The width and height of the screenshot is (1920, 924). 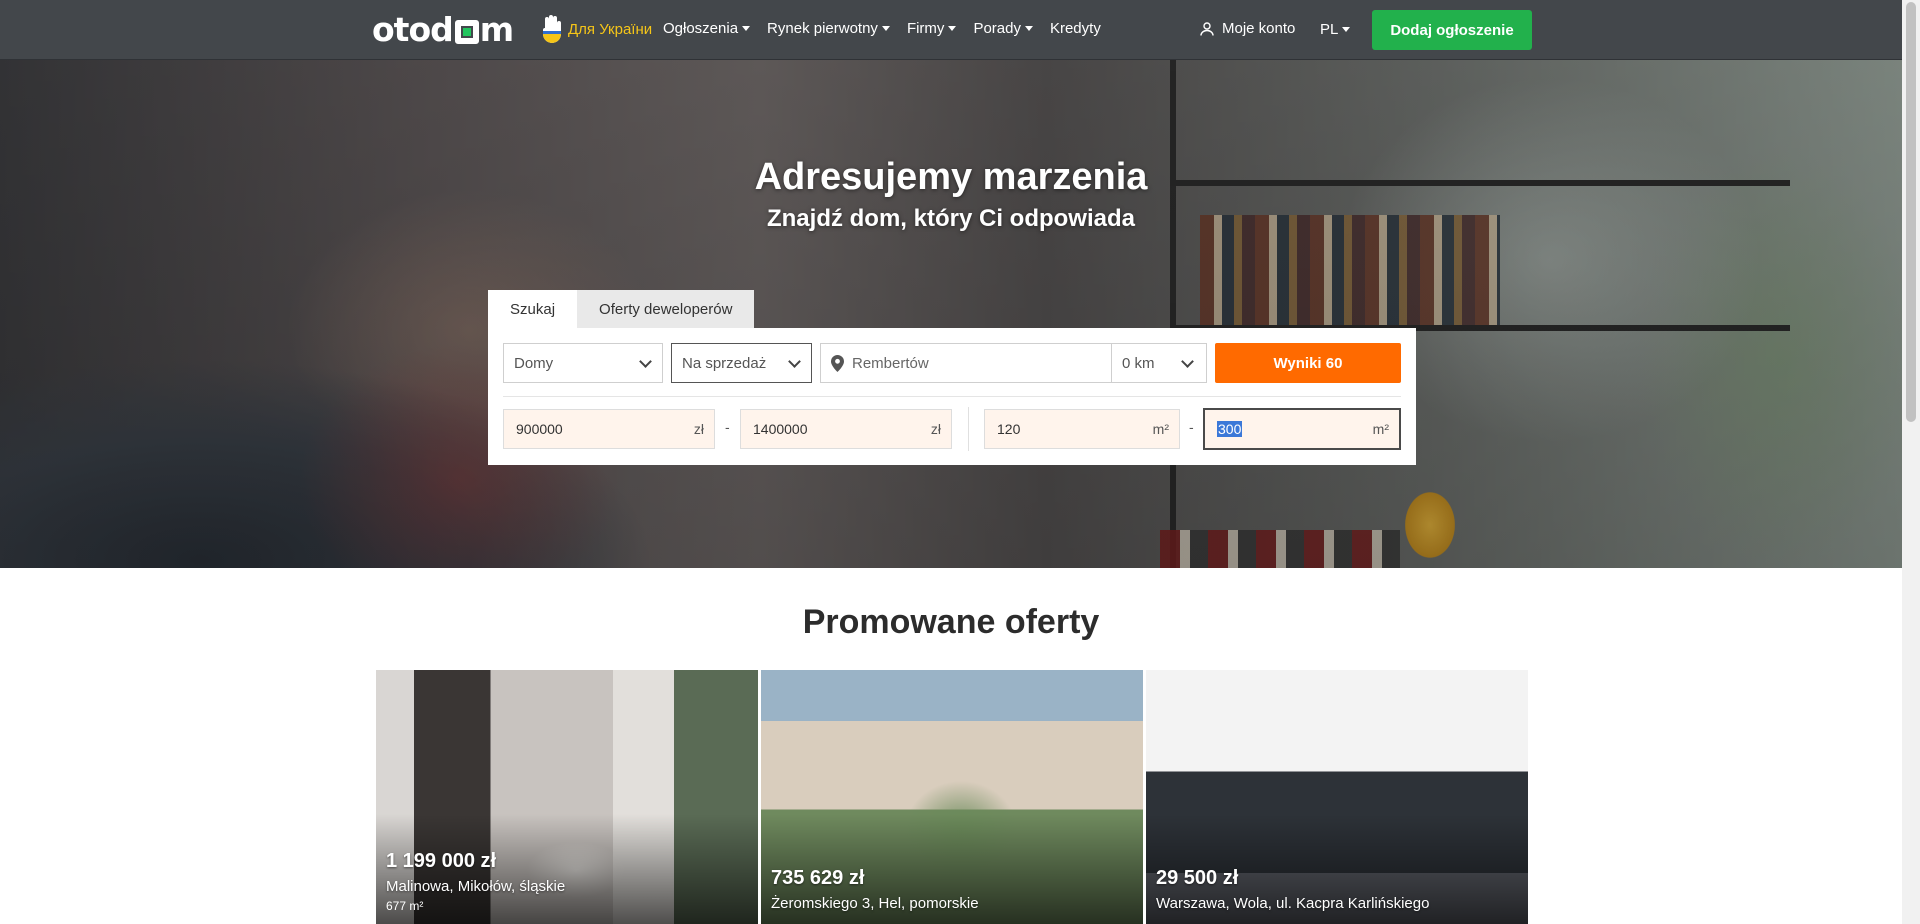 I want to click on price-from-input: 900000 zł, so click(x=609, y=429).